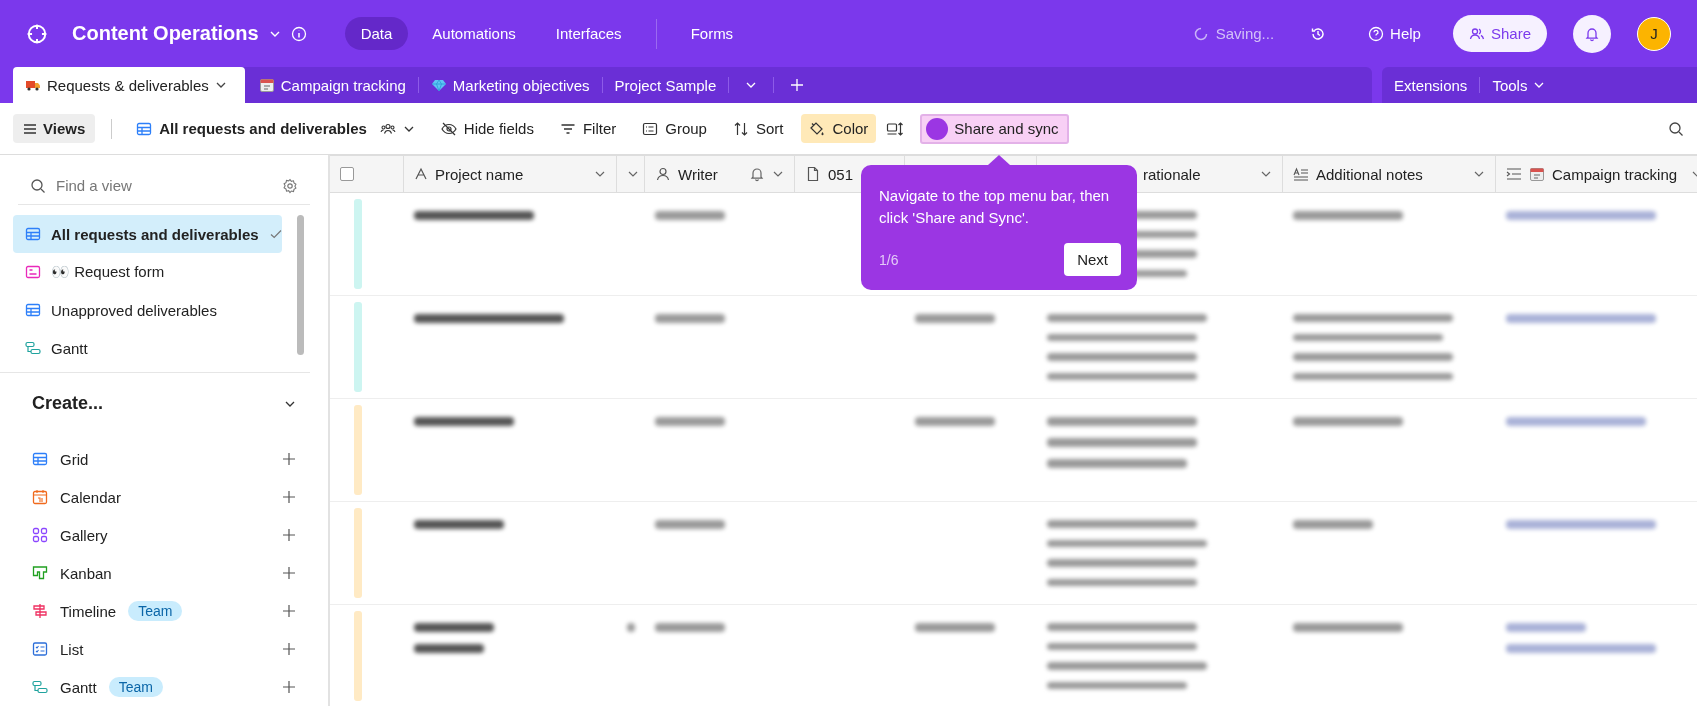 The width and height of the screenshot is (1697, 706). What do you see at coordinates (588, 128) in the screenshot?
I see `toolbar-button: Filter` at bounding box center [588, 128].